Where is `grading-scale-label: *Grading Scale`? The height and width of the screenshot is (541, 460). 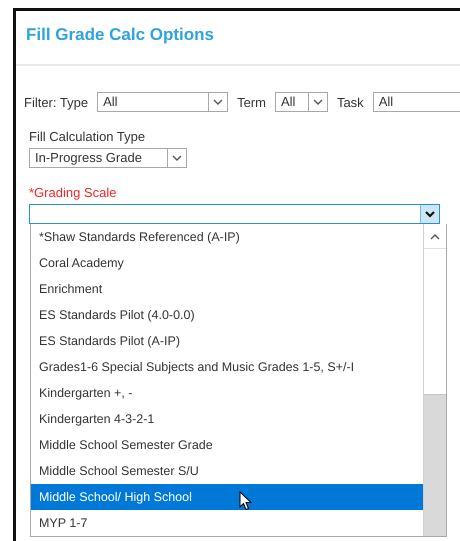 grading-scale-label: *Grading Scale is located at coordinates (73, 192).